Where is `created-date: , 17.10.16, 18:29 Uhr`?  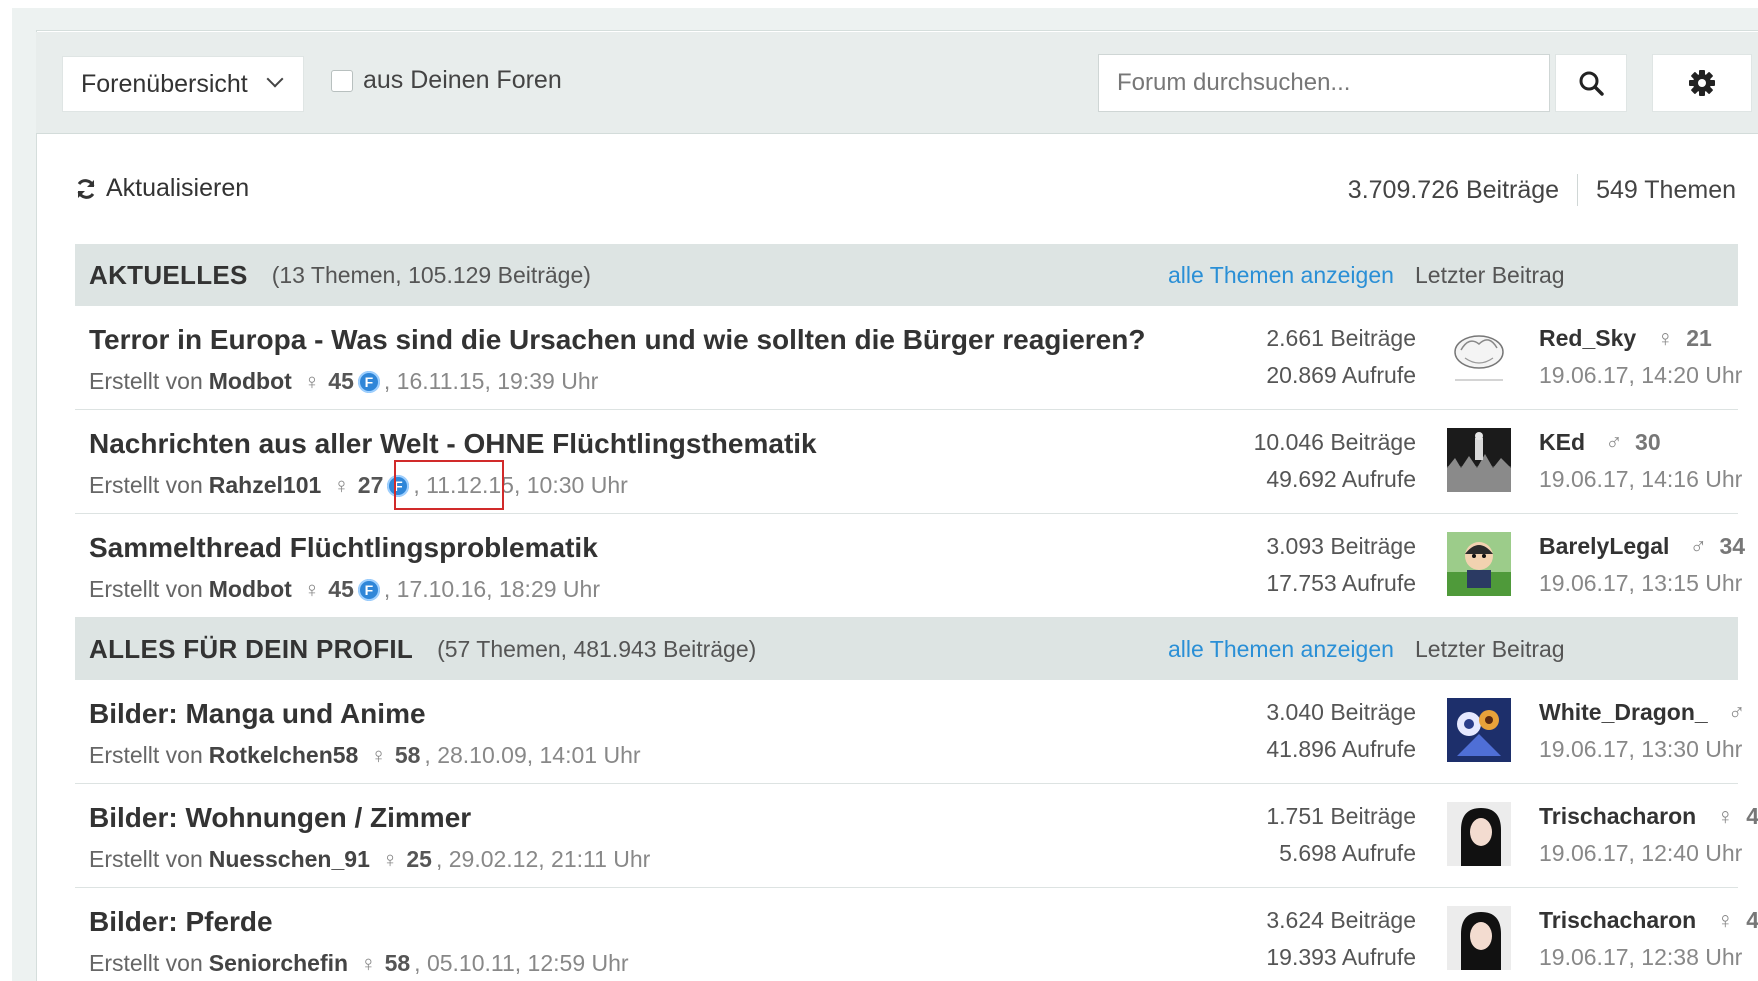
created-date: , 17.10.16, 18:29 Uhr is located at coordinates (491, 589).